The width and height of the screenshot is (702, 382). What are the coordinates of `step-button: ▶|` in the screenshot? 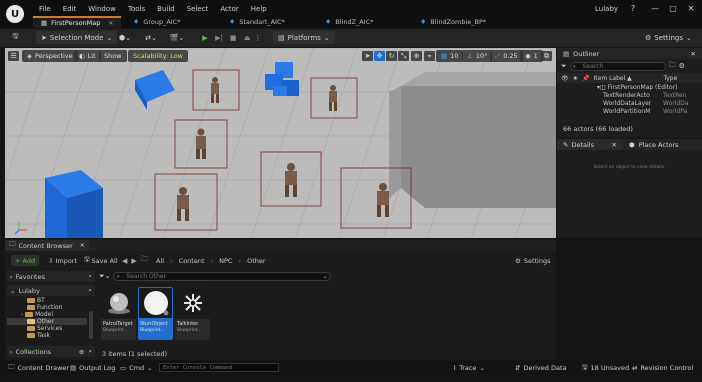 It's located at (219, 37).